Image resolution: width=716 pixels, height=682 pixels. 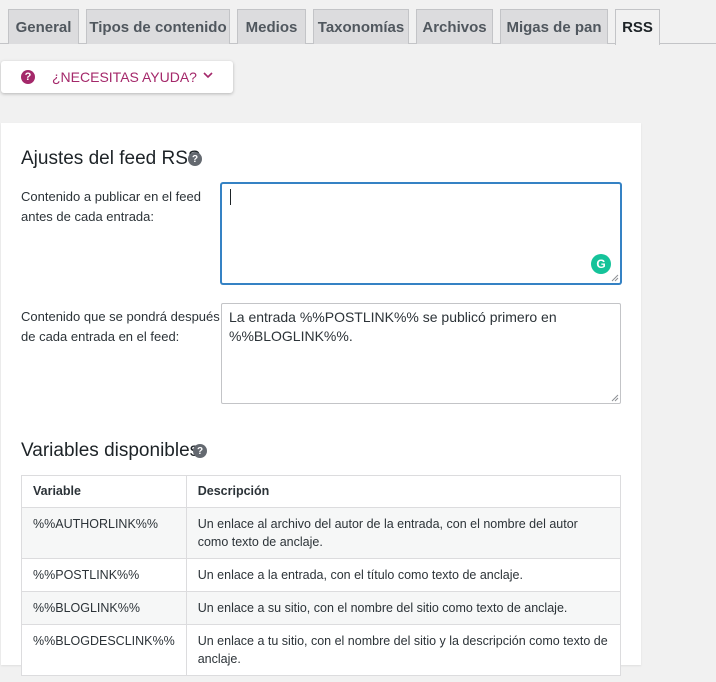 I want to click on chevron-down-icon, so click(x=208, y=75).